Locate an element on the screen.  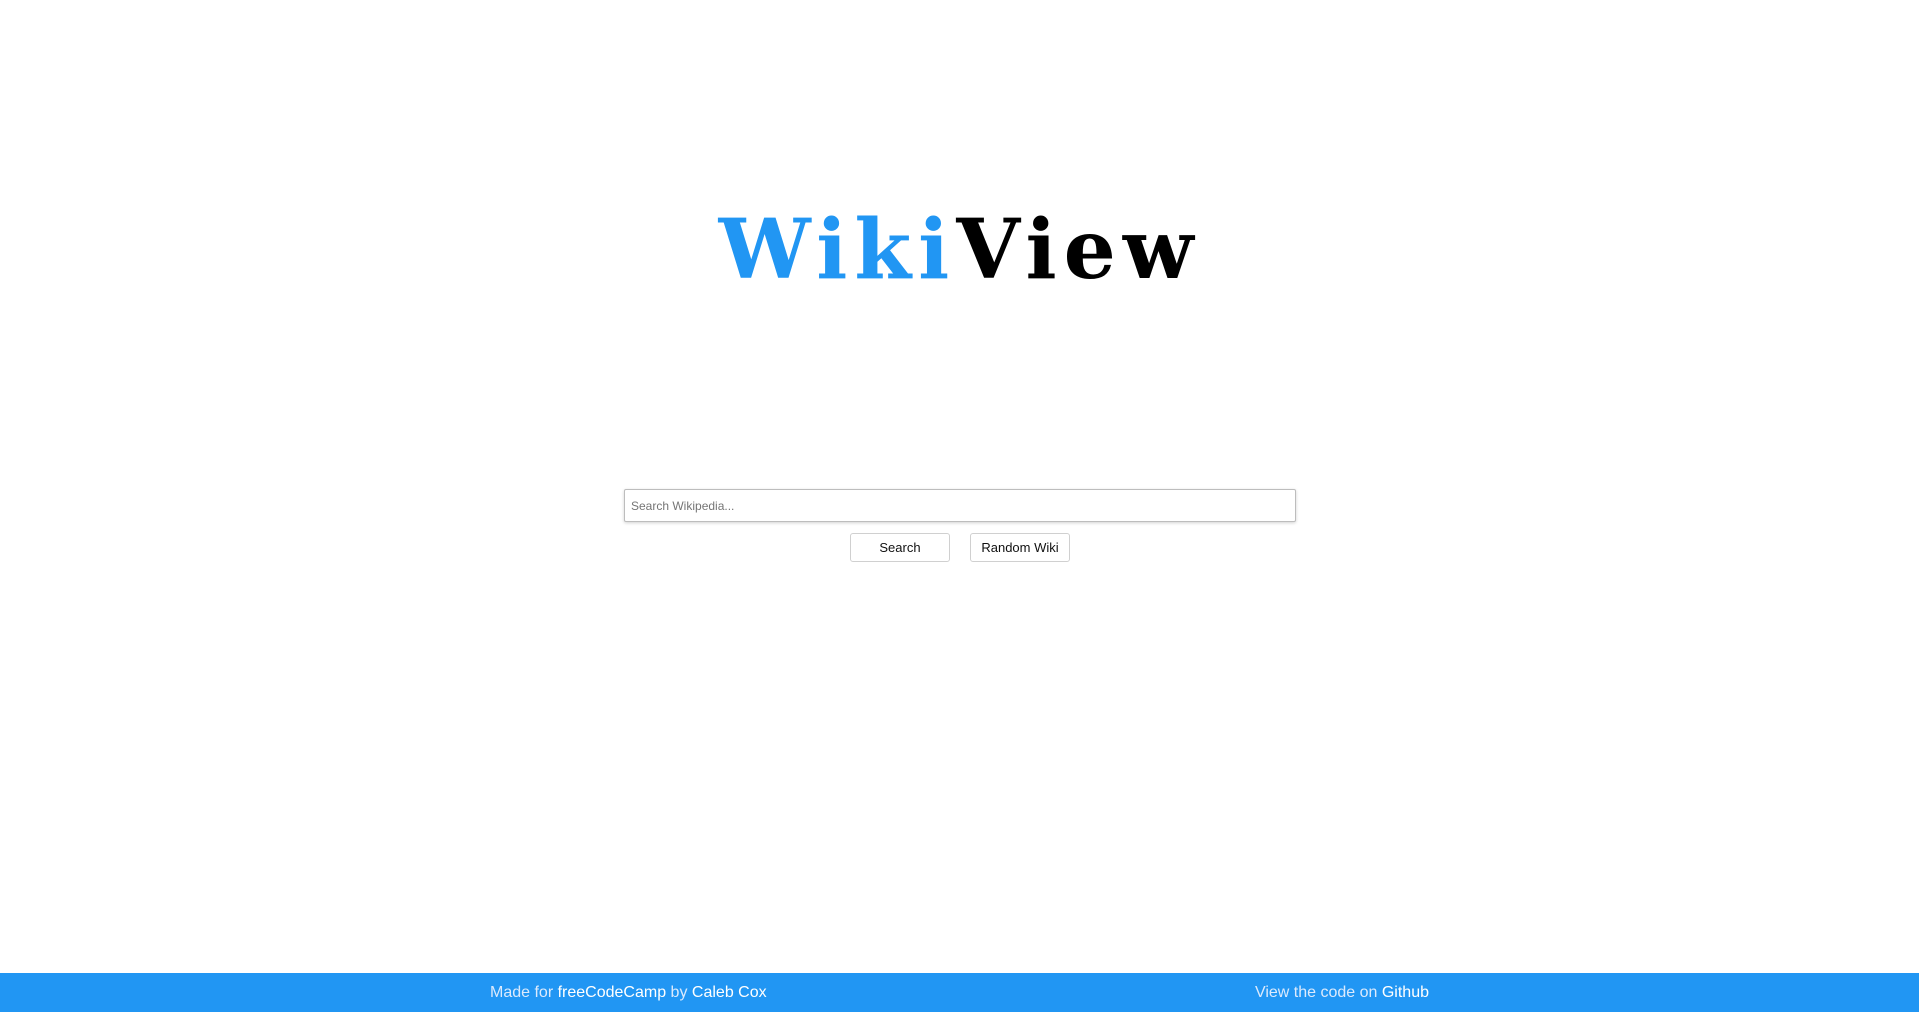
logo: WikiView is located at coordinates (959, 250).